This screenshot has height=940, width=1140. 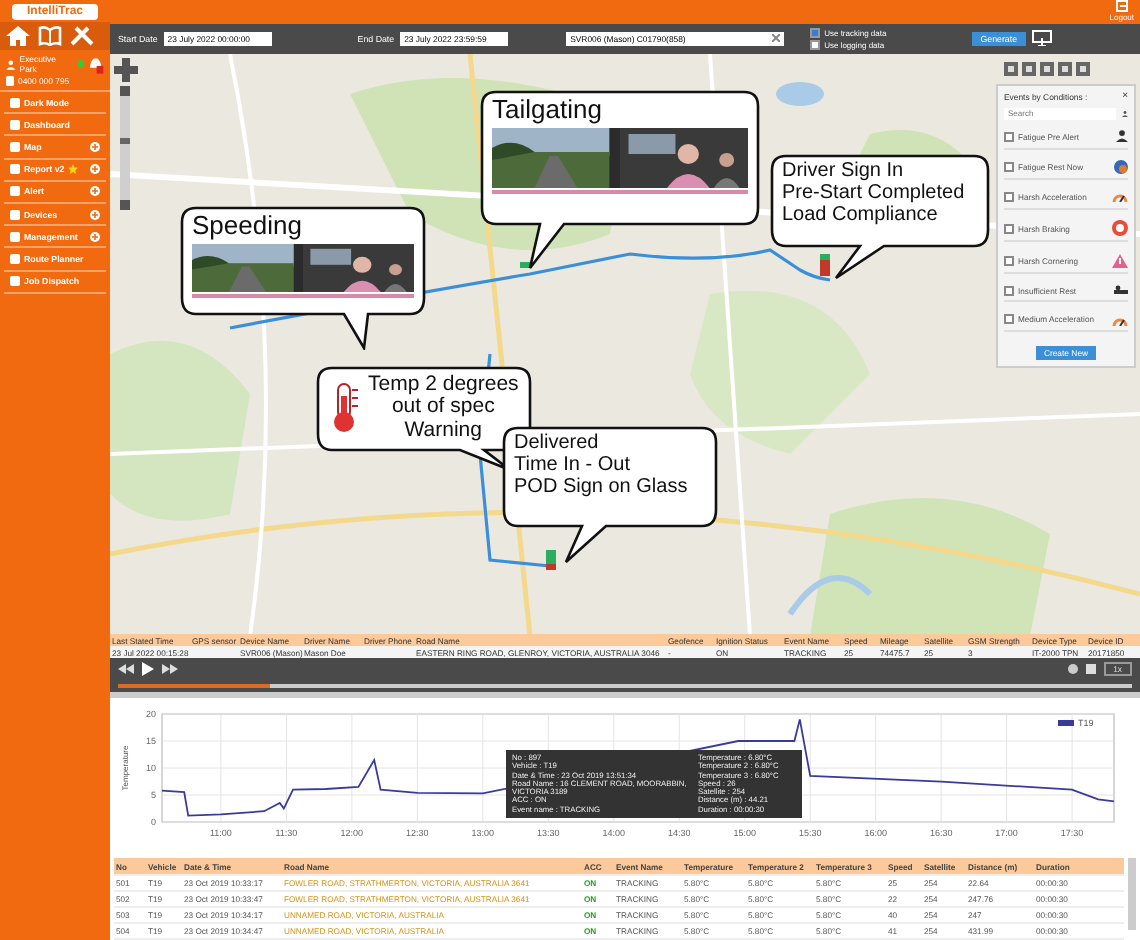 I want to click on rewind-icon, so click(x=126, y=669).